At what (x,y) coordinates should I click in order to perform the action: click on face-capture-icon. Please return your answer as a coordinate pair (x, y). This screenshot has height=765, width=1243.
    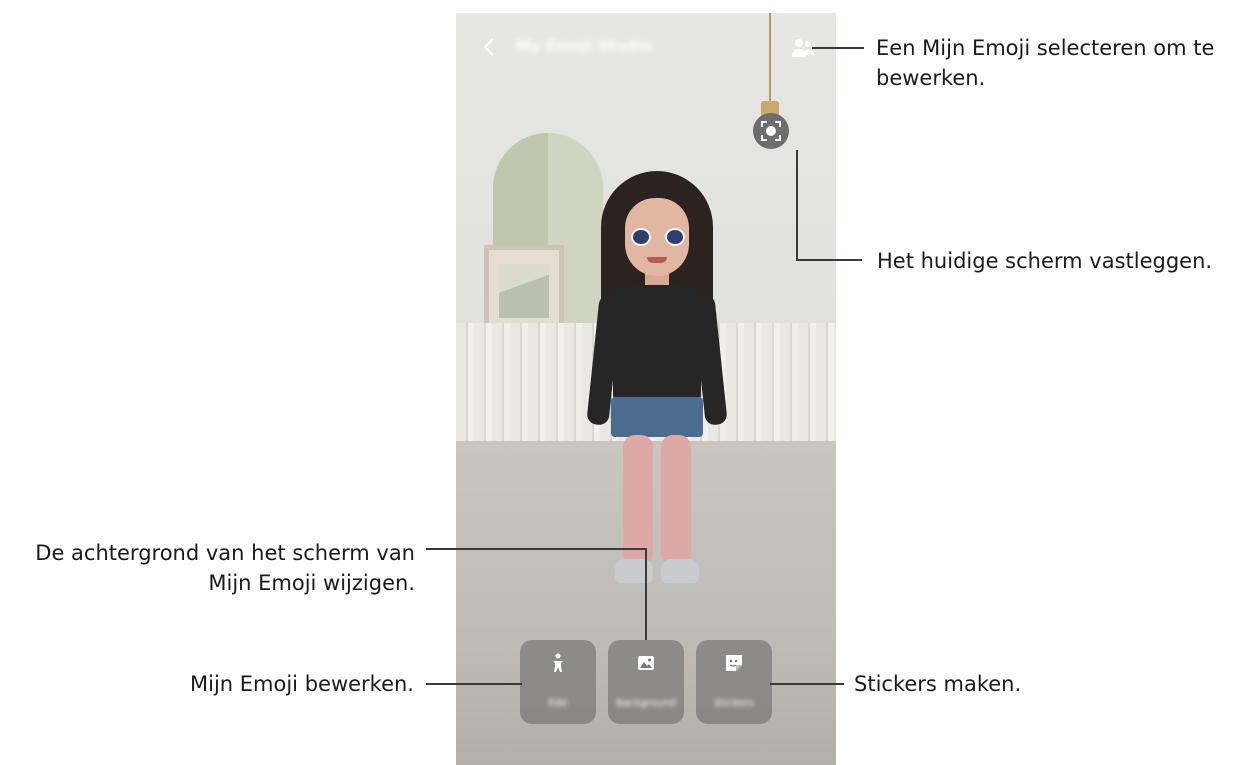
    Looking at the image, I should click on (771, 131).